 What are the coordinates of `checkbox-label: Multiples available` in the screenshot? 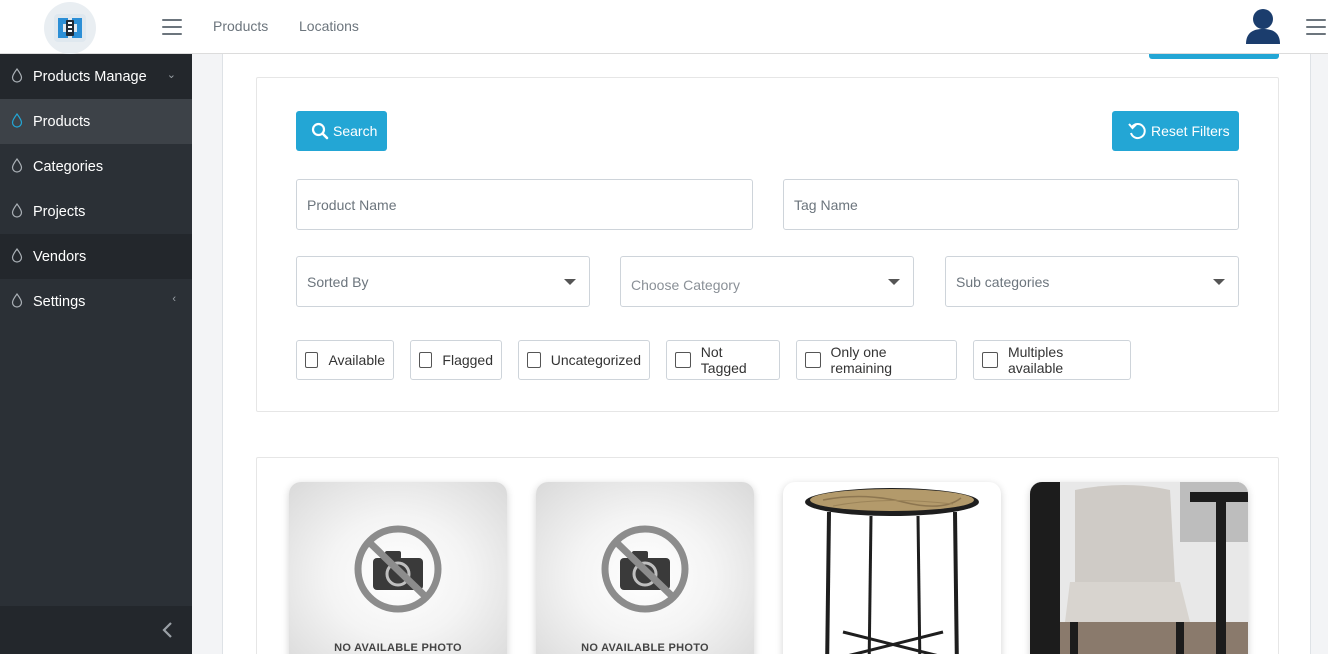 It's located at (1035, 360).